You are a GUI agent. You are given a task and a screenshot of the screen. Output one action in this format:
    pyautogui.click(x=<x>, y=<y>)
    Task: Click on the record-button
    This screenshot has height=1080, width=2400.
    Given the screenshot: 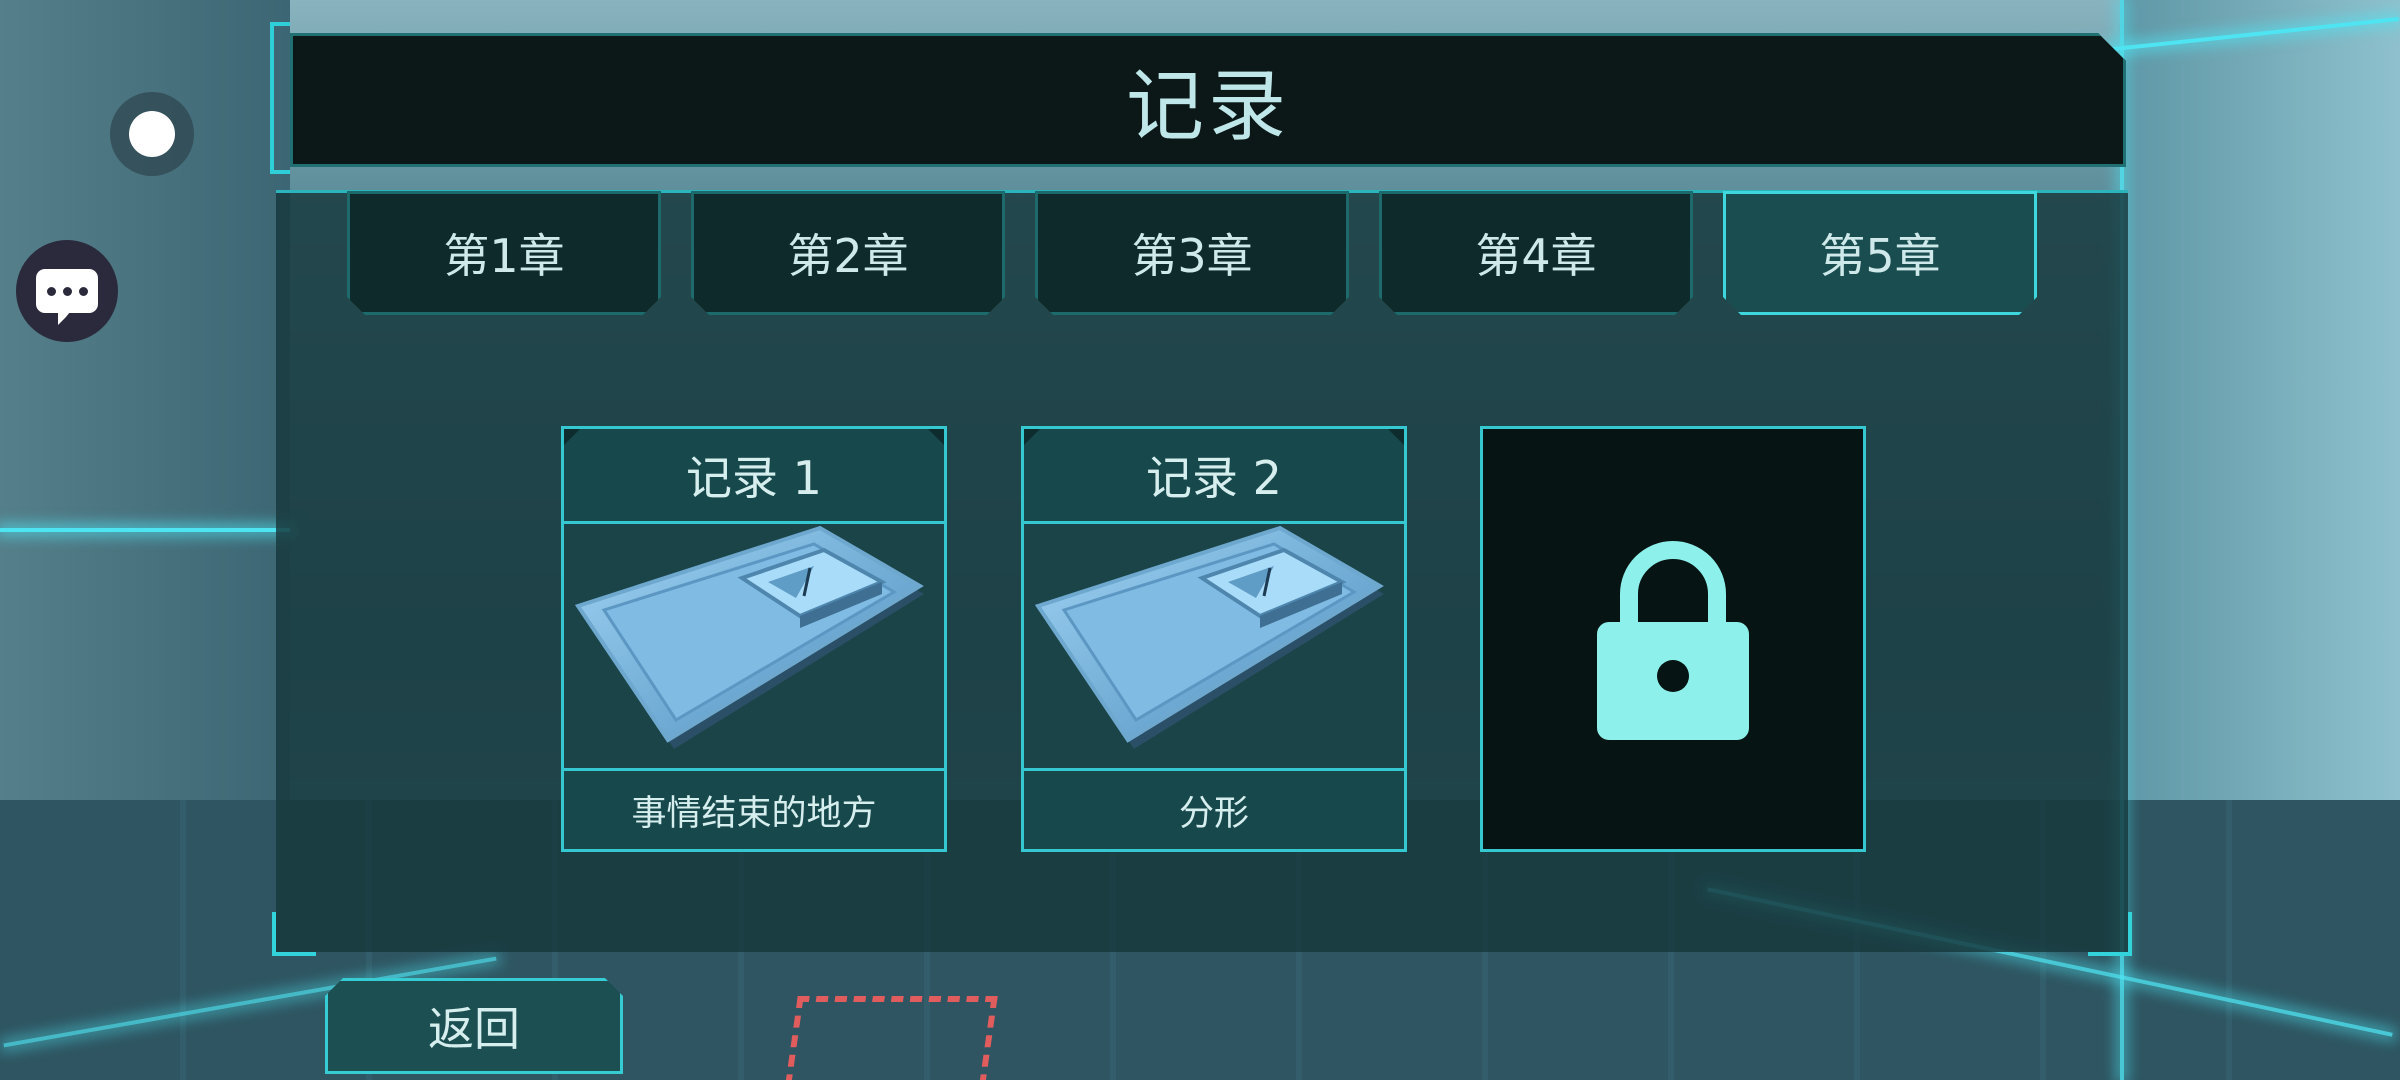 What is the action you would take?
    pyautogui.click(x=152, y=134)
    